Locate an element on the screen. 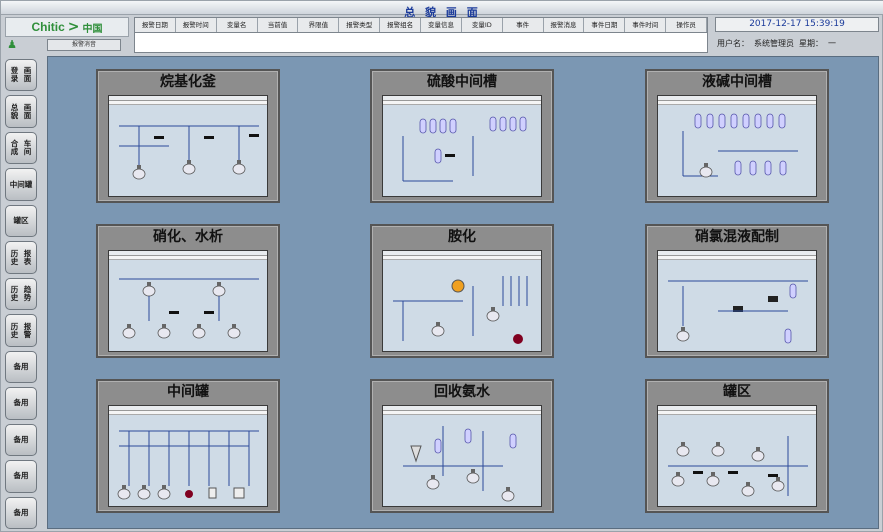 The width and height of the screenshot is (883, 532). alarm-silence-button: 报警消音 is located at coordinates (84, 45).